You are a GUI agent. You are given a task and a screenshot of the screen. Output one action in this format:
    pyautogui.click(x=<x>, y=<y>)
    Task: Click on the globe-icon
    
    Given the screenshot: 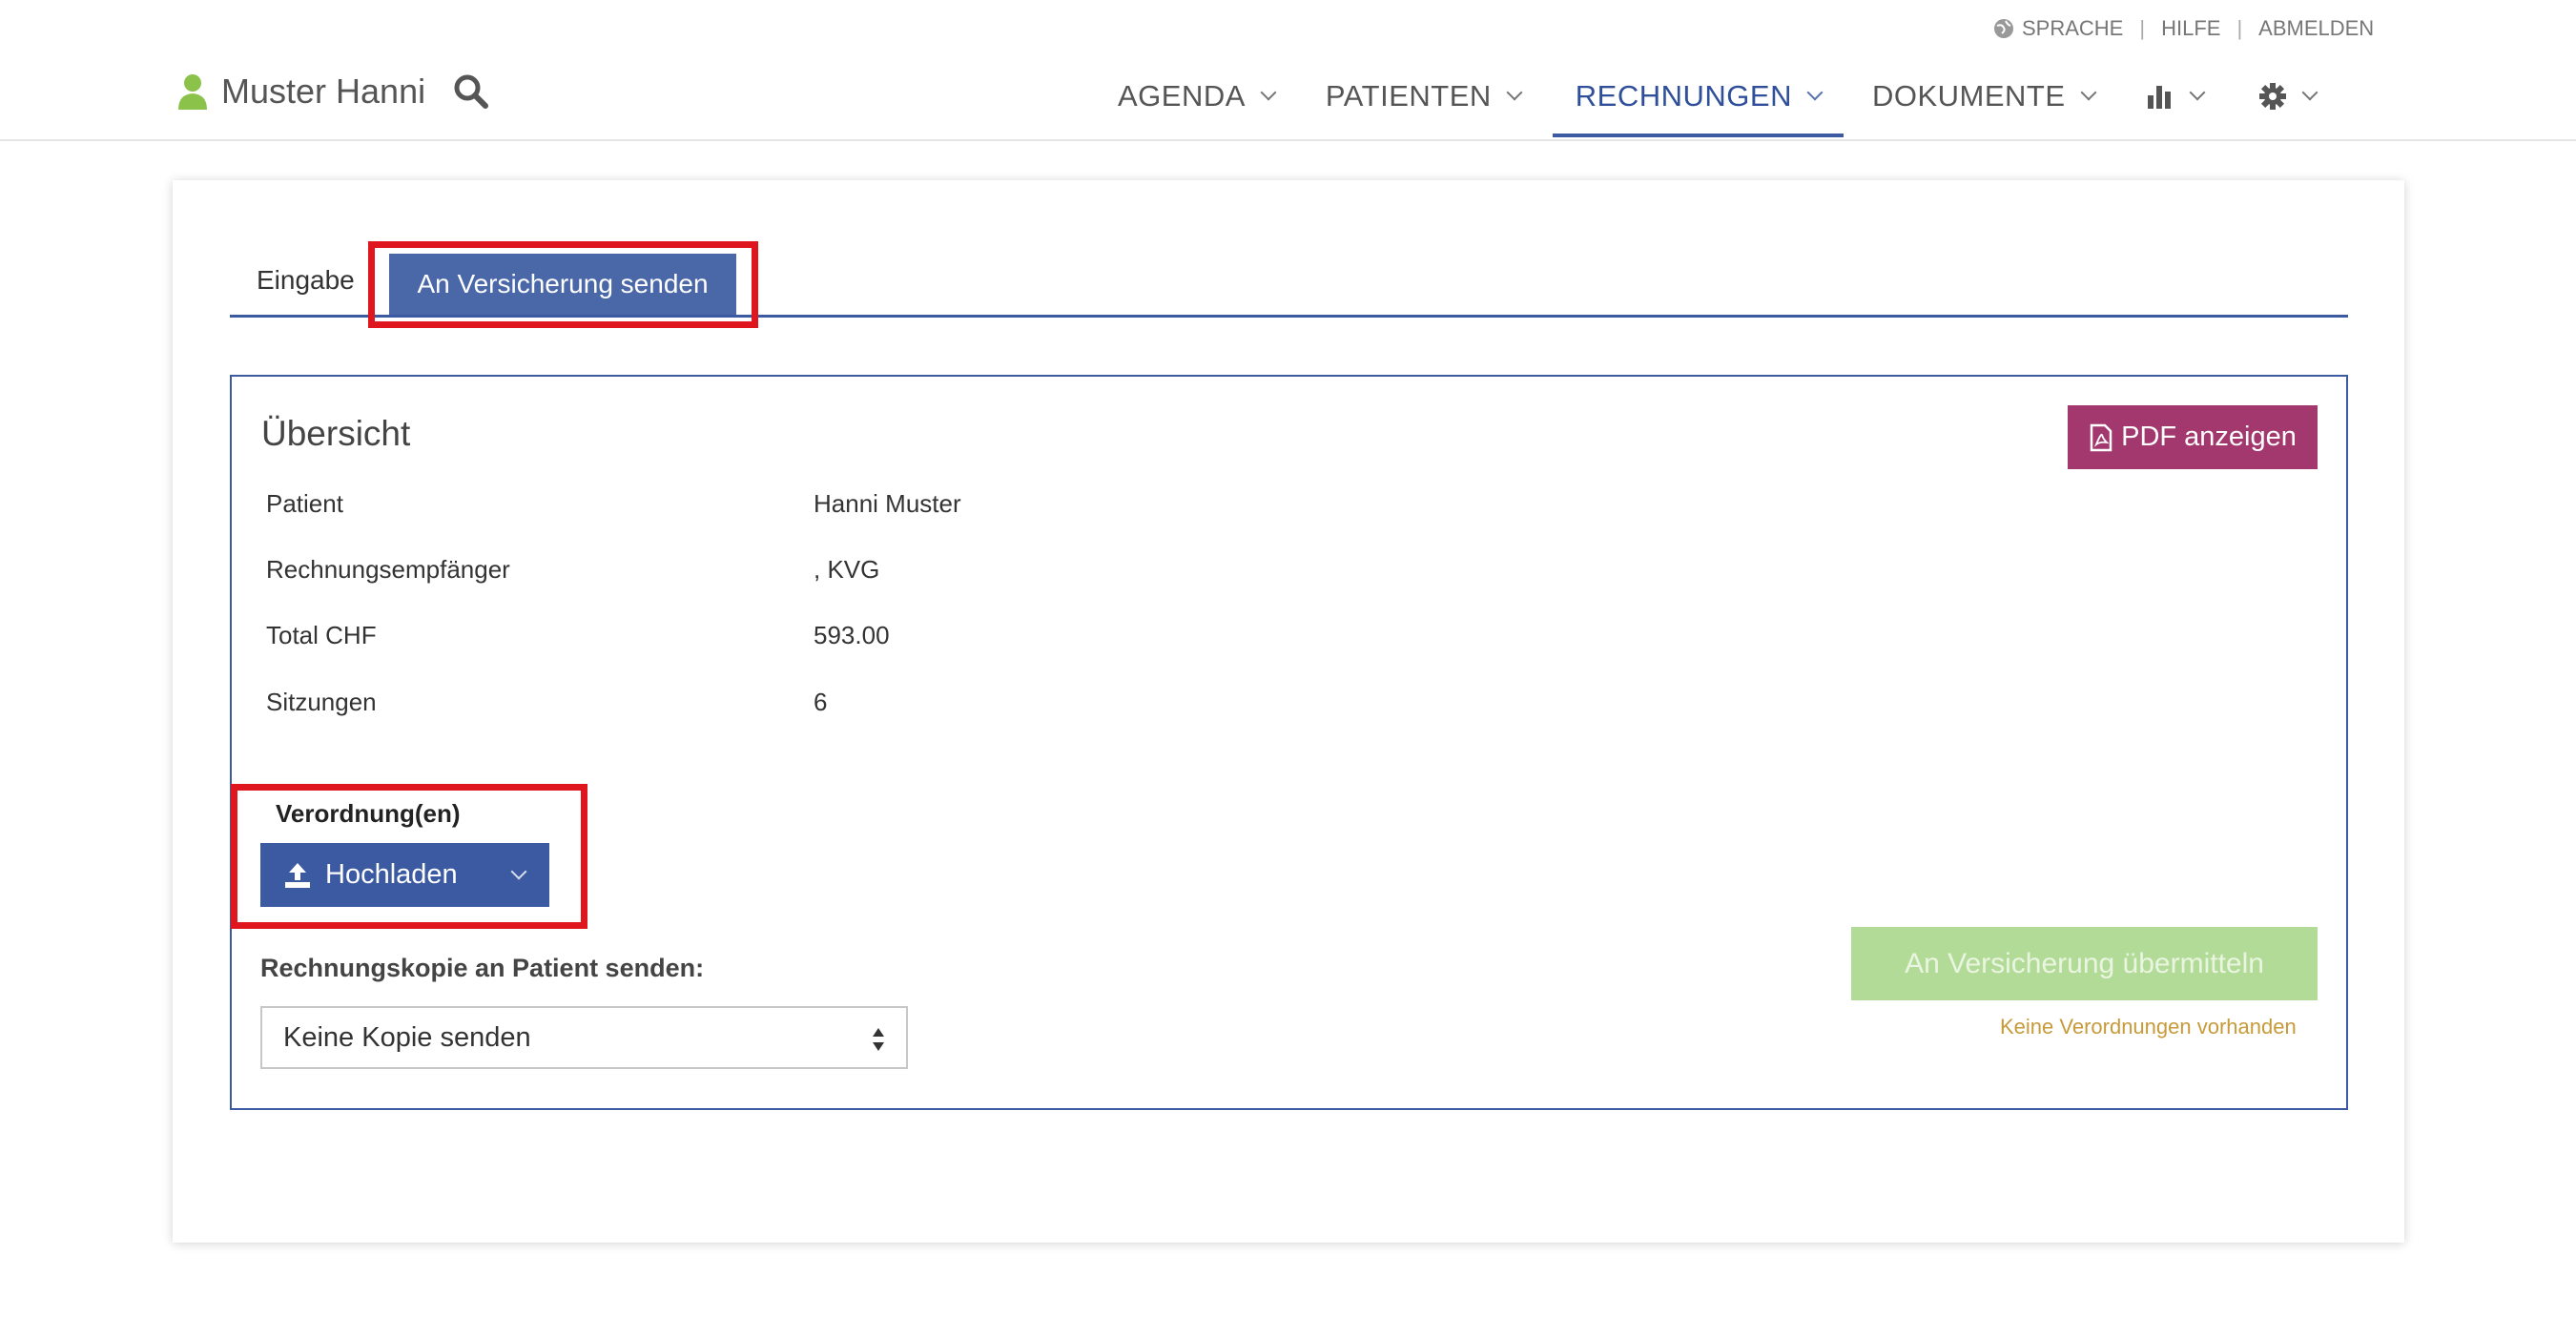 What is the action you would take?
    pyautogui.click(x=2003, y=28)
    